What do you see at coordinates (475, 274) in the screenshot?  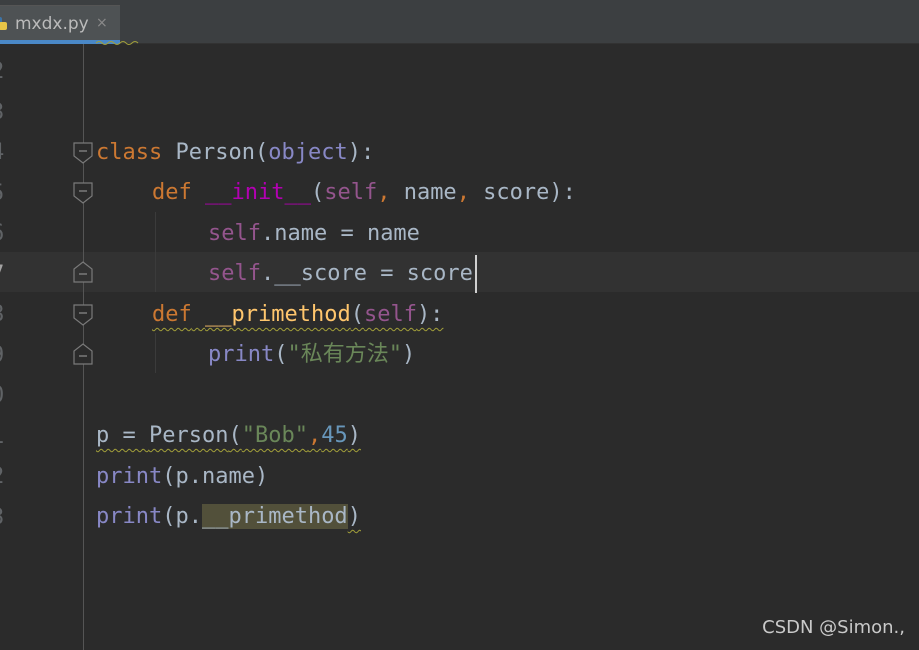 I see `text-caret` at bounding box center [475, 274].